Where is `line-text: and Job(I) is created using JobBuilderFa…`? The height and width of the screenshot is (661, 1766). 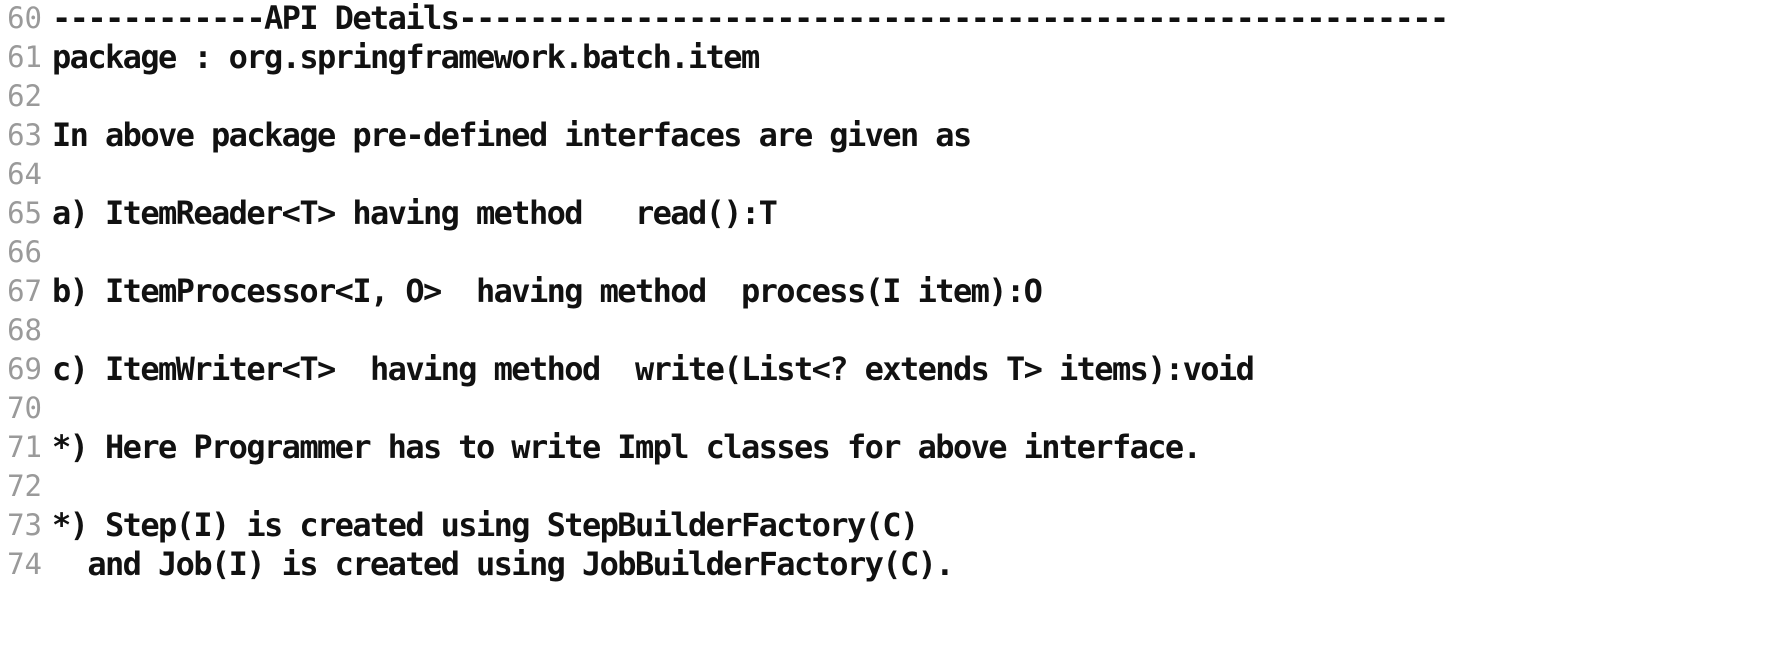
line-text: and Job(I) is created using JobBuilderFa… is located at coordinates (503, 564).